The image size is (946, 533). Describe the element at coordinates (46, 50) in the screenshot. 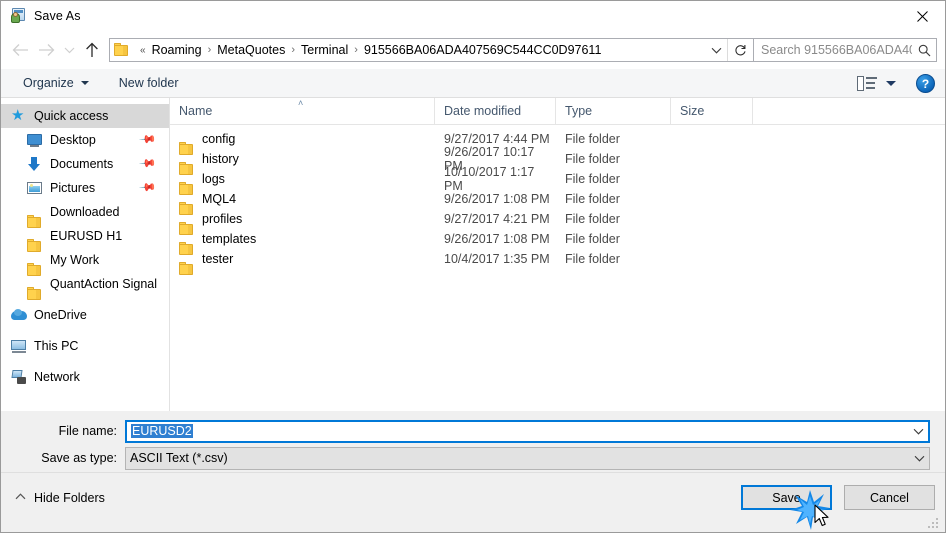

I see `forward-arrow-icon` at that location.